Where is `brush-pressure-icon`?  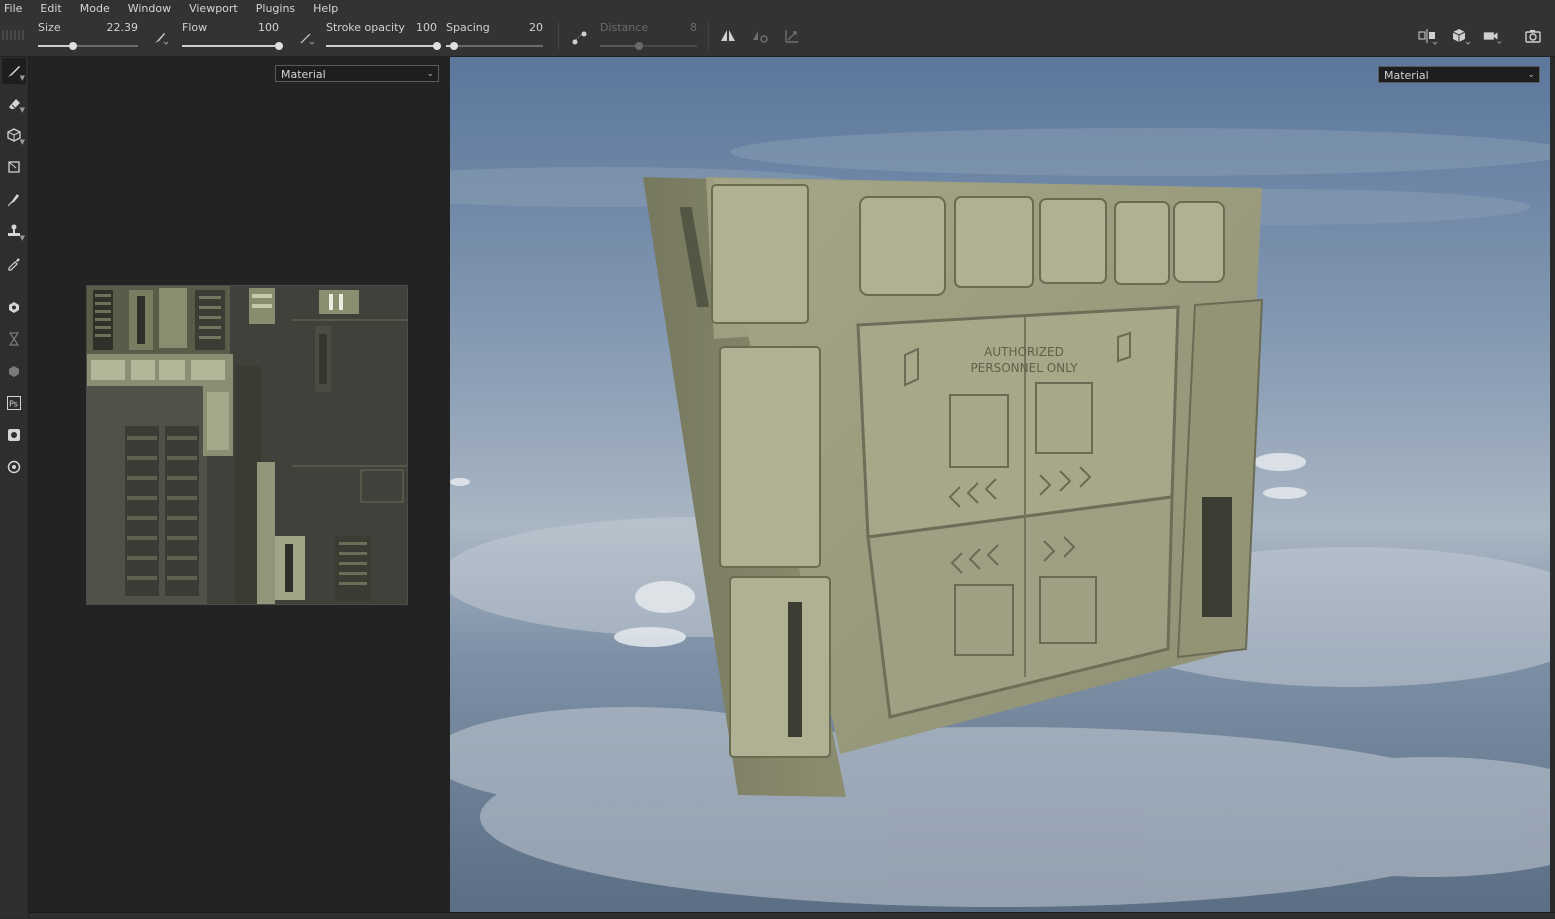 brush-pressure-icon is located at coordinates (160, 38).